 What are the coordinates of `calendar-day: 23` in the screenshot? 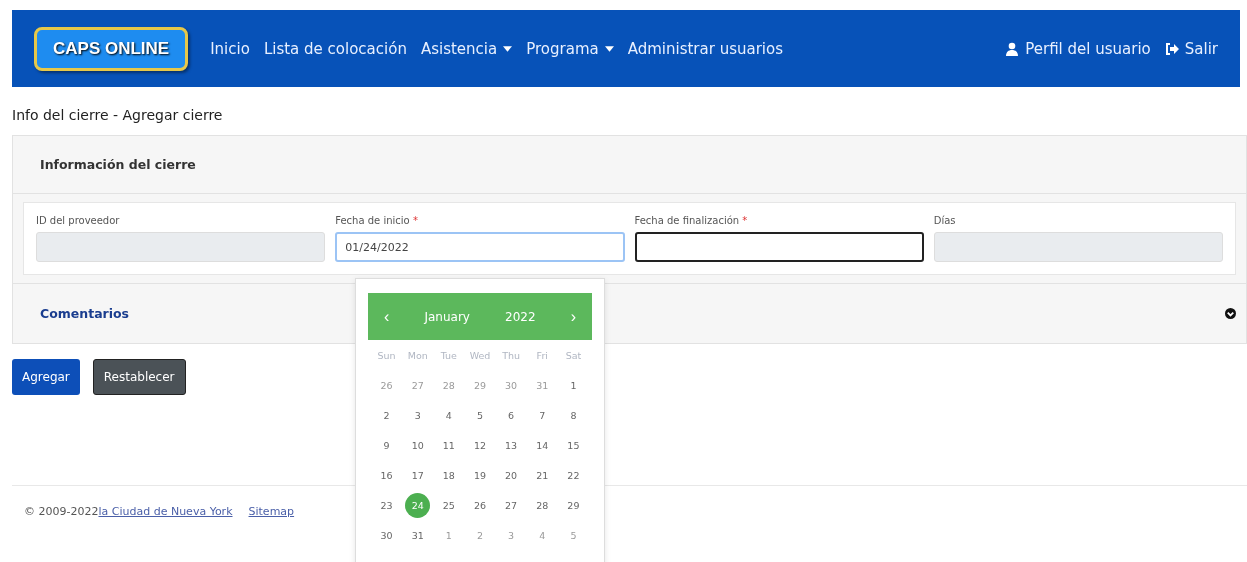 It's located at (387, 505).